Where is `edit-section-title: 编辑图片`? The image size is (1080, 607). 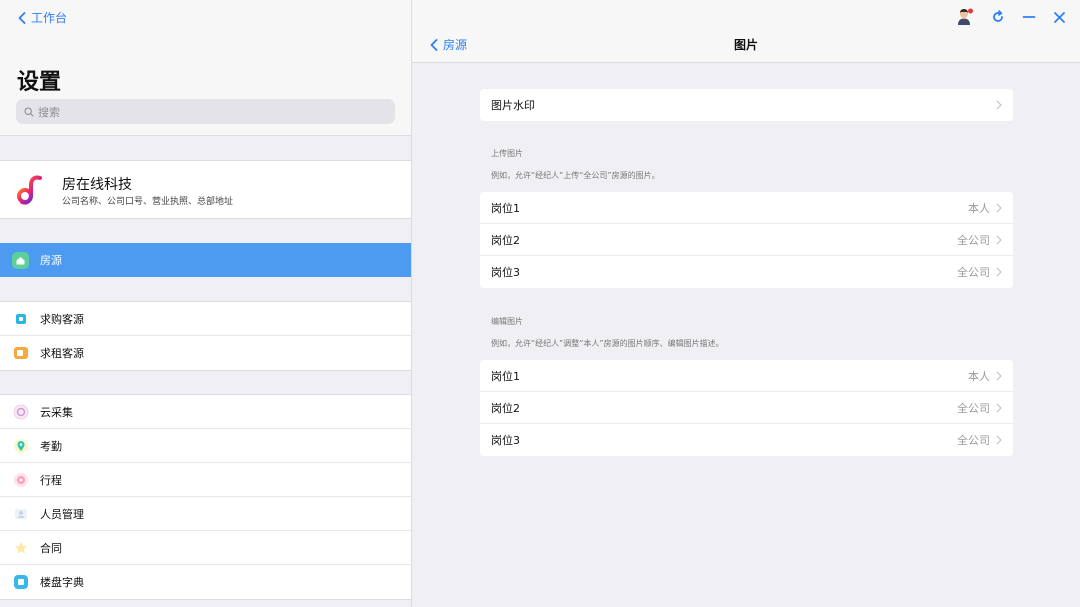 edit-section-title: 编辑图片 is located at coordinates (507, 321).